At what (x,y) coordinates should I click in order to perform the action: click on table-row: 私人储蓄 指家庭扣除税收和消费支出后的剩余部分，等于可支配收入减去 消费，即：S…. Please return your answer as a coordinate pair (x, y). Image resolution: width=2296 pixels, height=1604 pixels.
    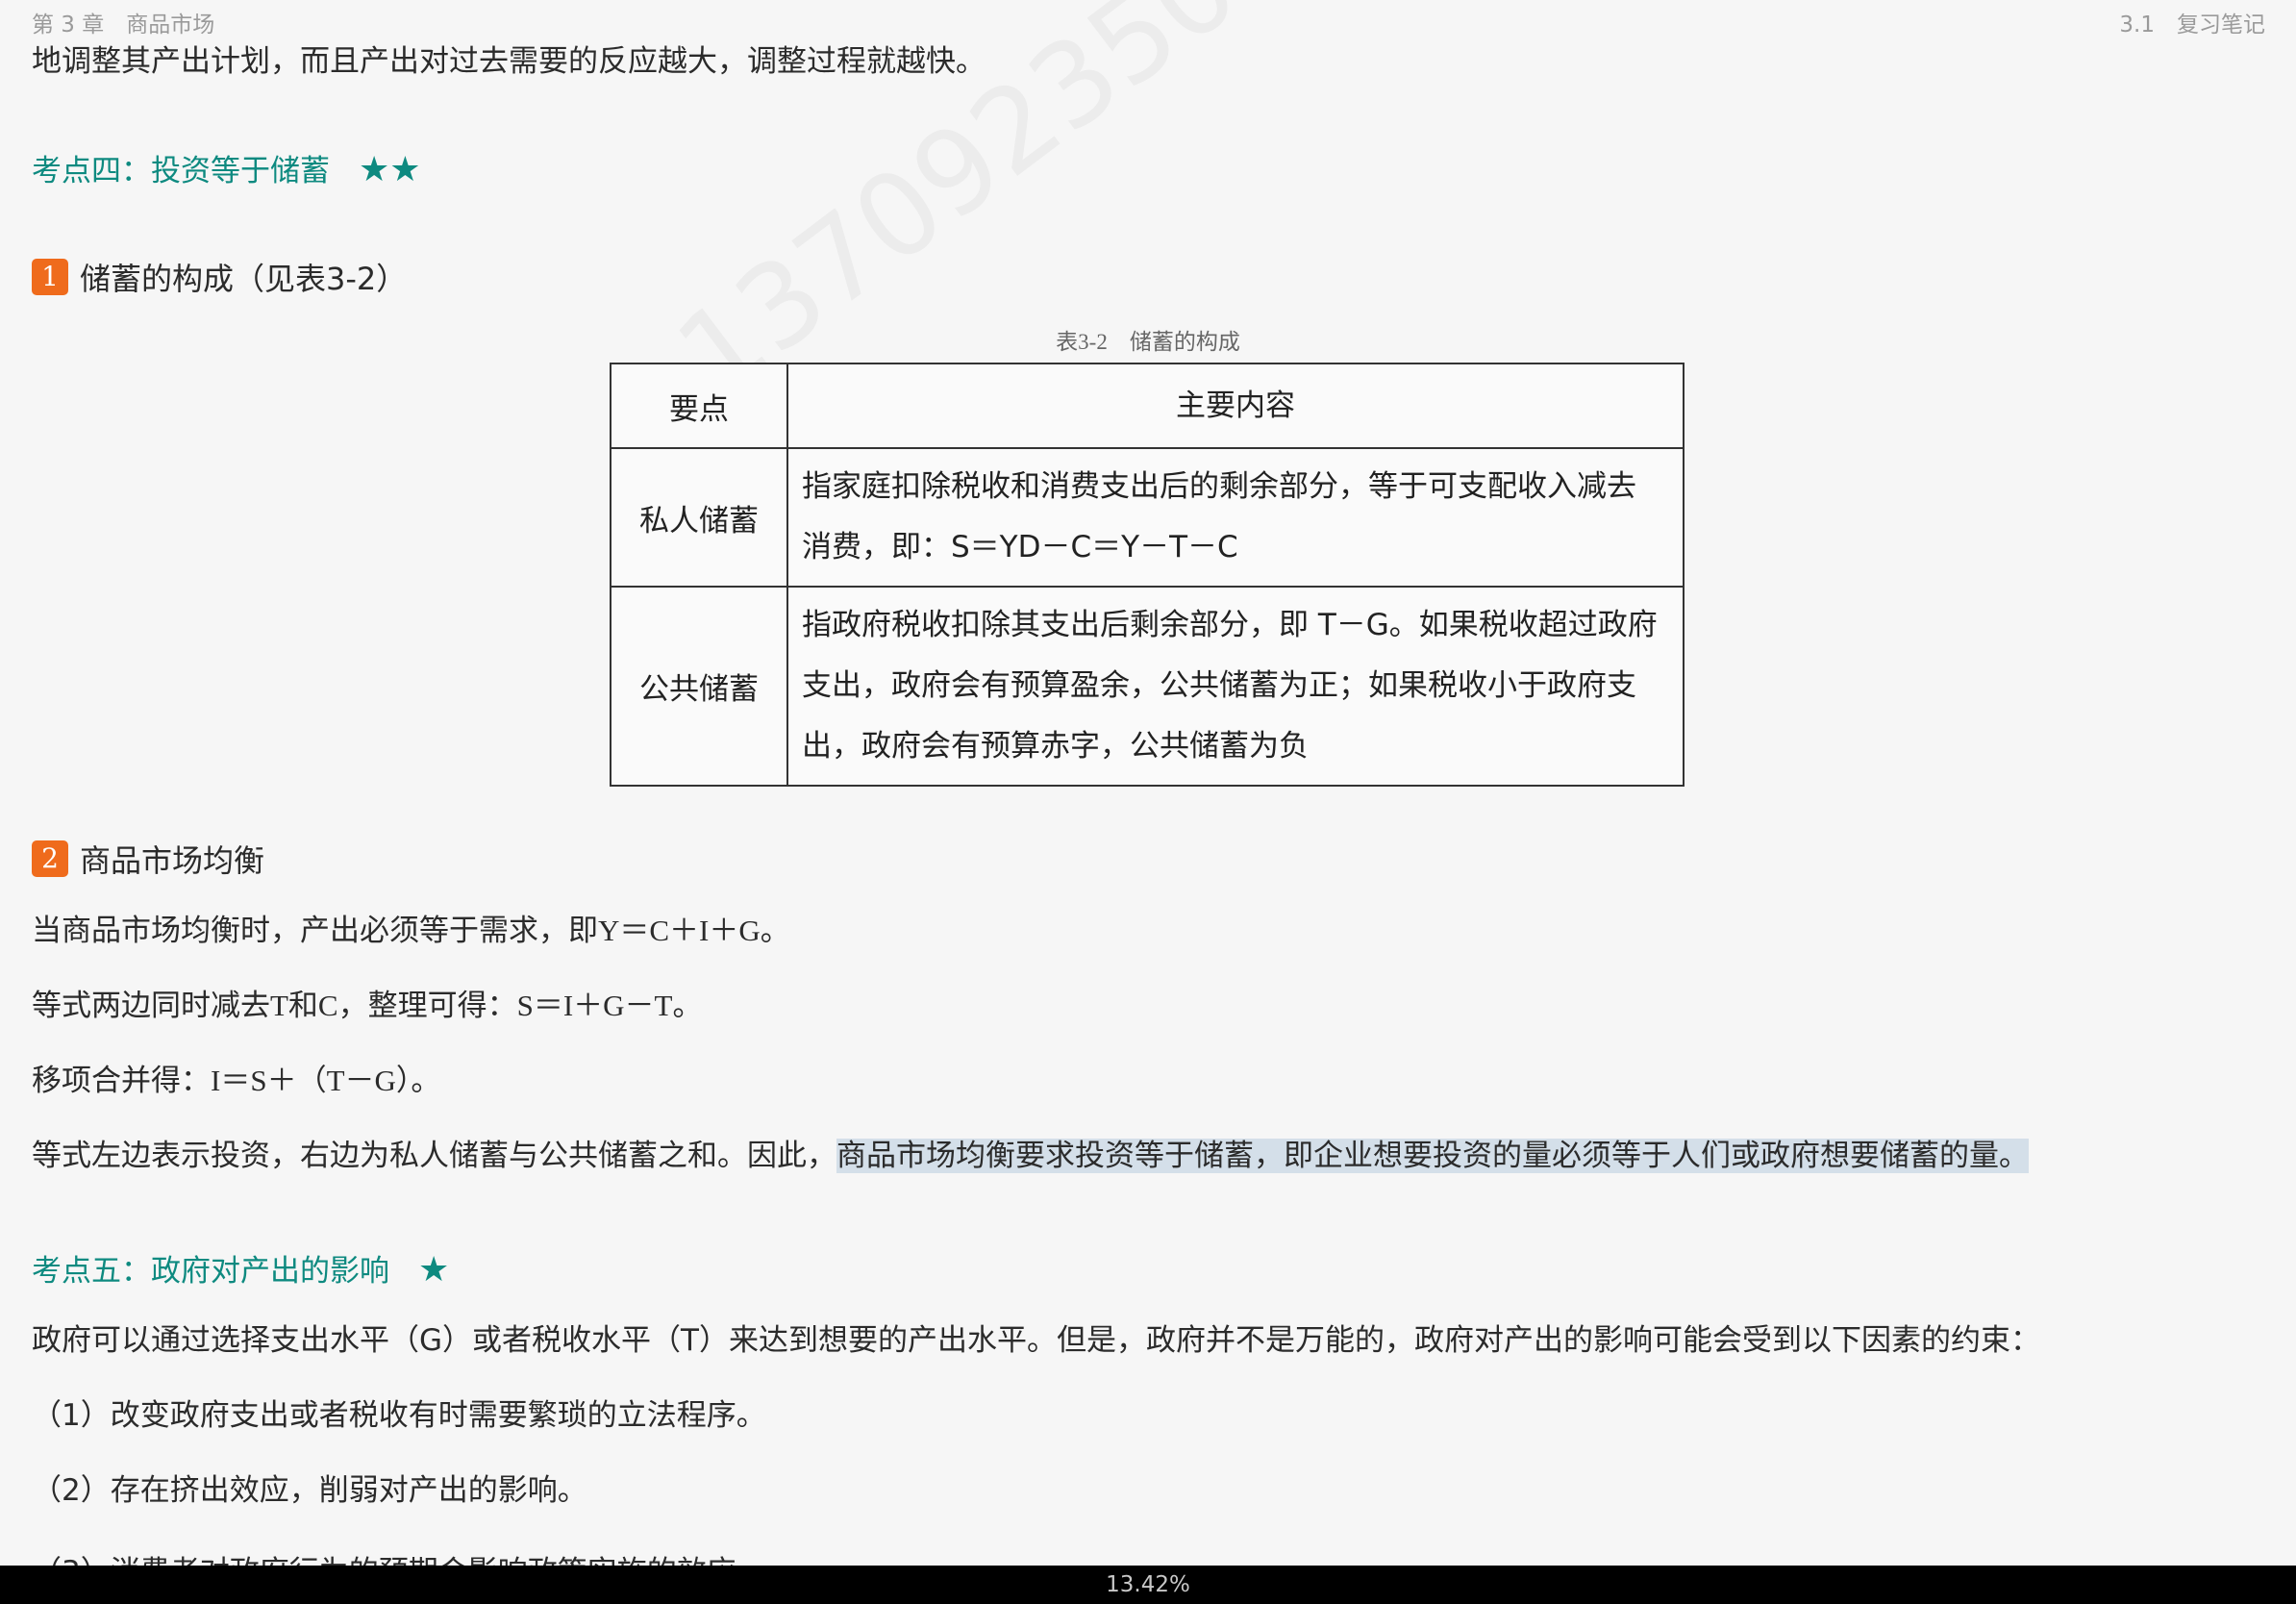
    Looking at the image, I should click on (1147, 517).